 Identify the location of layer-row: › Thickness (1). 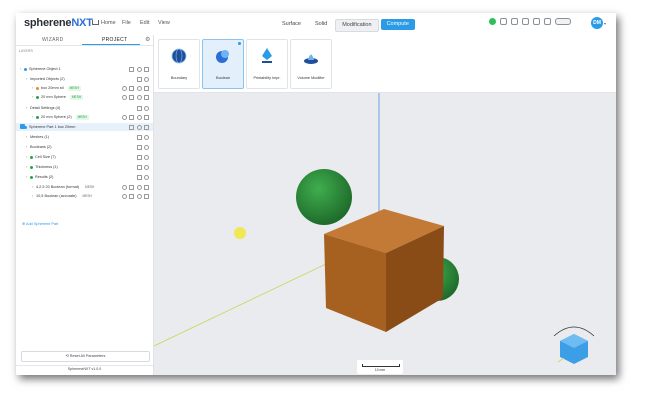
(84, 167).